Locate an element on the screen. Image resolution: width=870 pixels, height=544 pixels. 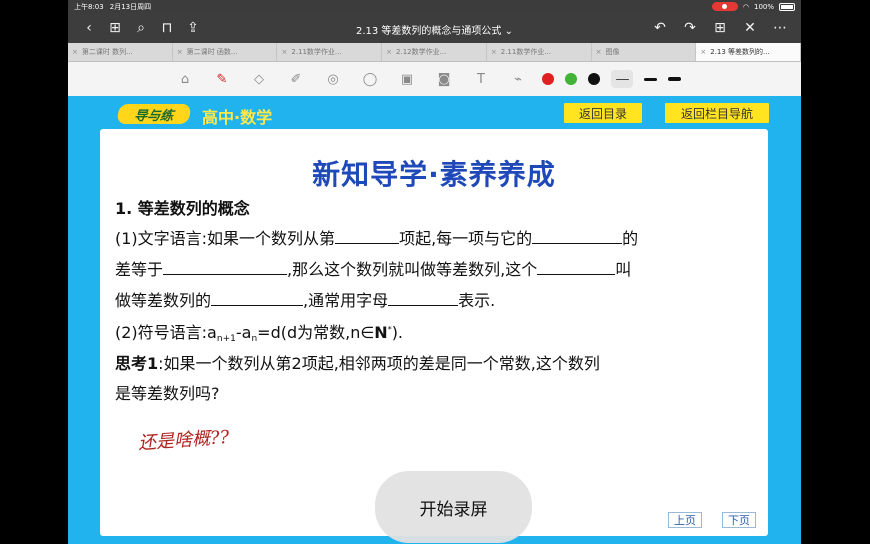
status-bar: 上午8:03 2月13日周四 ◠ 100% is located at coordinates (434, 6).